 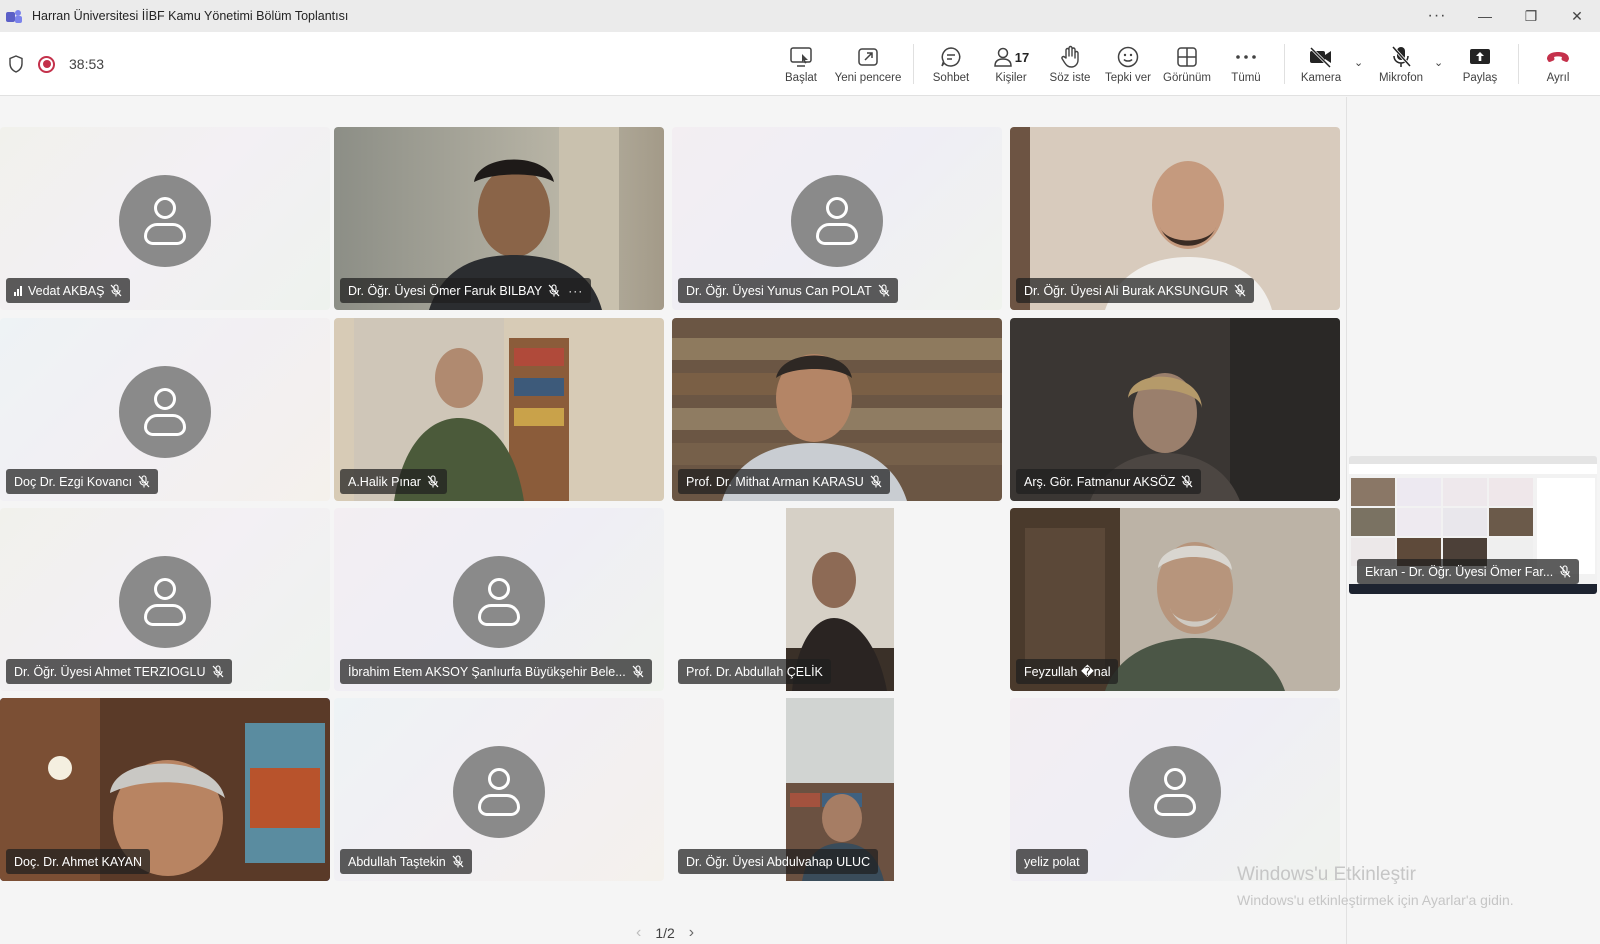 I want to click on participant-tile: A.Halik Pınar, so click(x=499, y=409).